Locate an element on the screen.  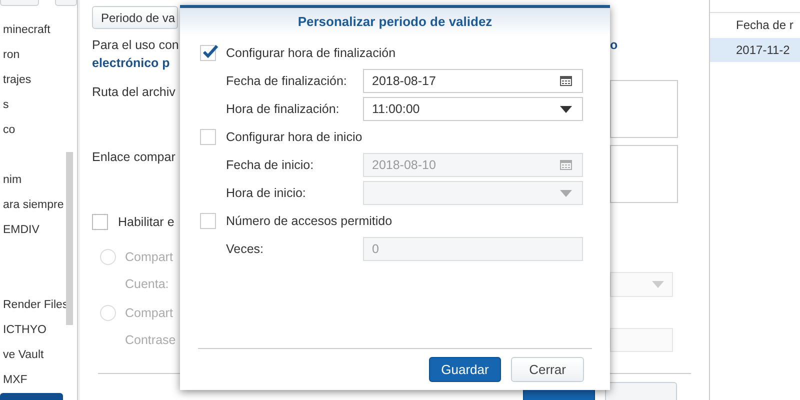
table-cell: 2017-11-2 is located at coordinates (755, 50).